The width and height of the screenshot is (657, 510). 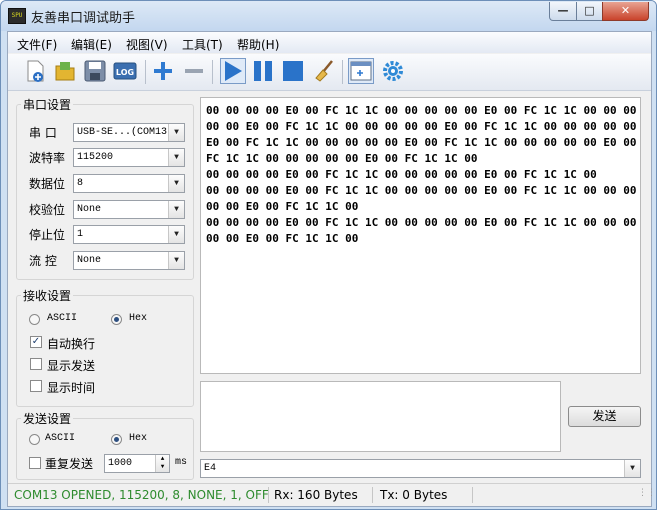 I want to click on start-button, so click(x=233, y=71).